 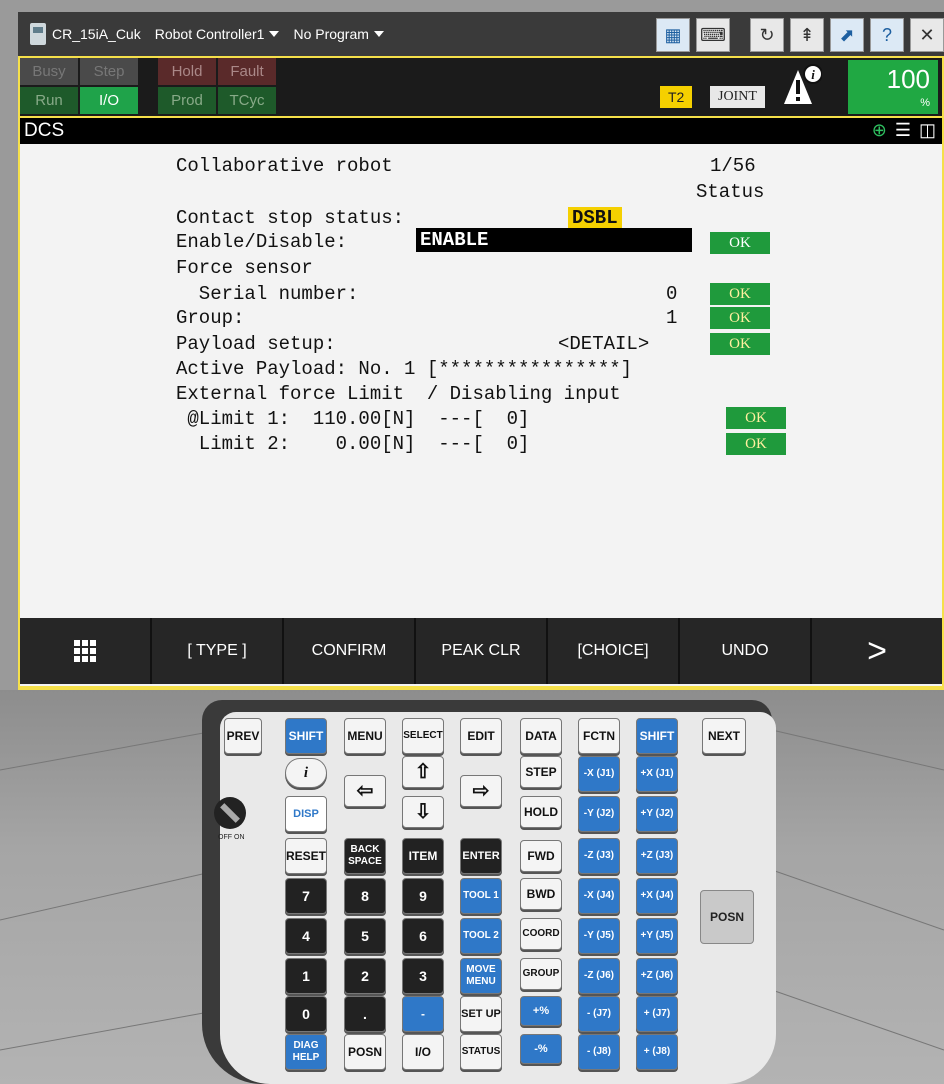 I want to click on jog-minus-j8-key: - (J8), so click(x=599, y=1052).